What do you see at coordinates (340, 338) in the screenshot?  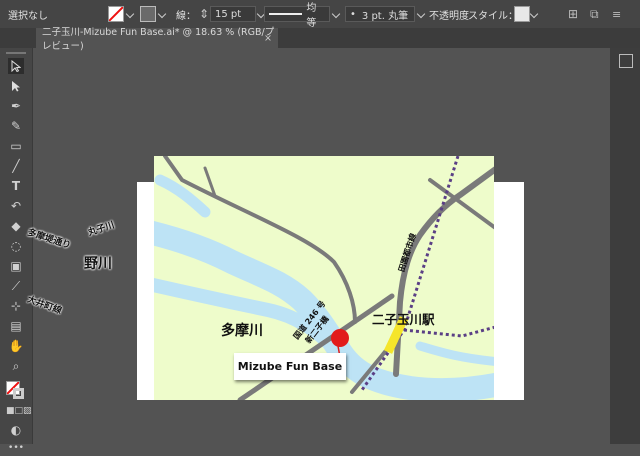 I see `location-marker` at bounding box center [340, 338].